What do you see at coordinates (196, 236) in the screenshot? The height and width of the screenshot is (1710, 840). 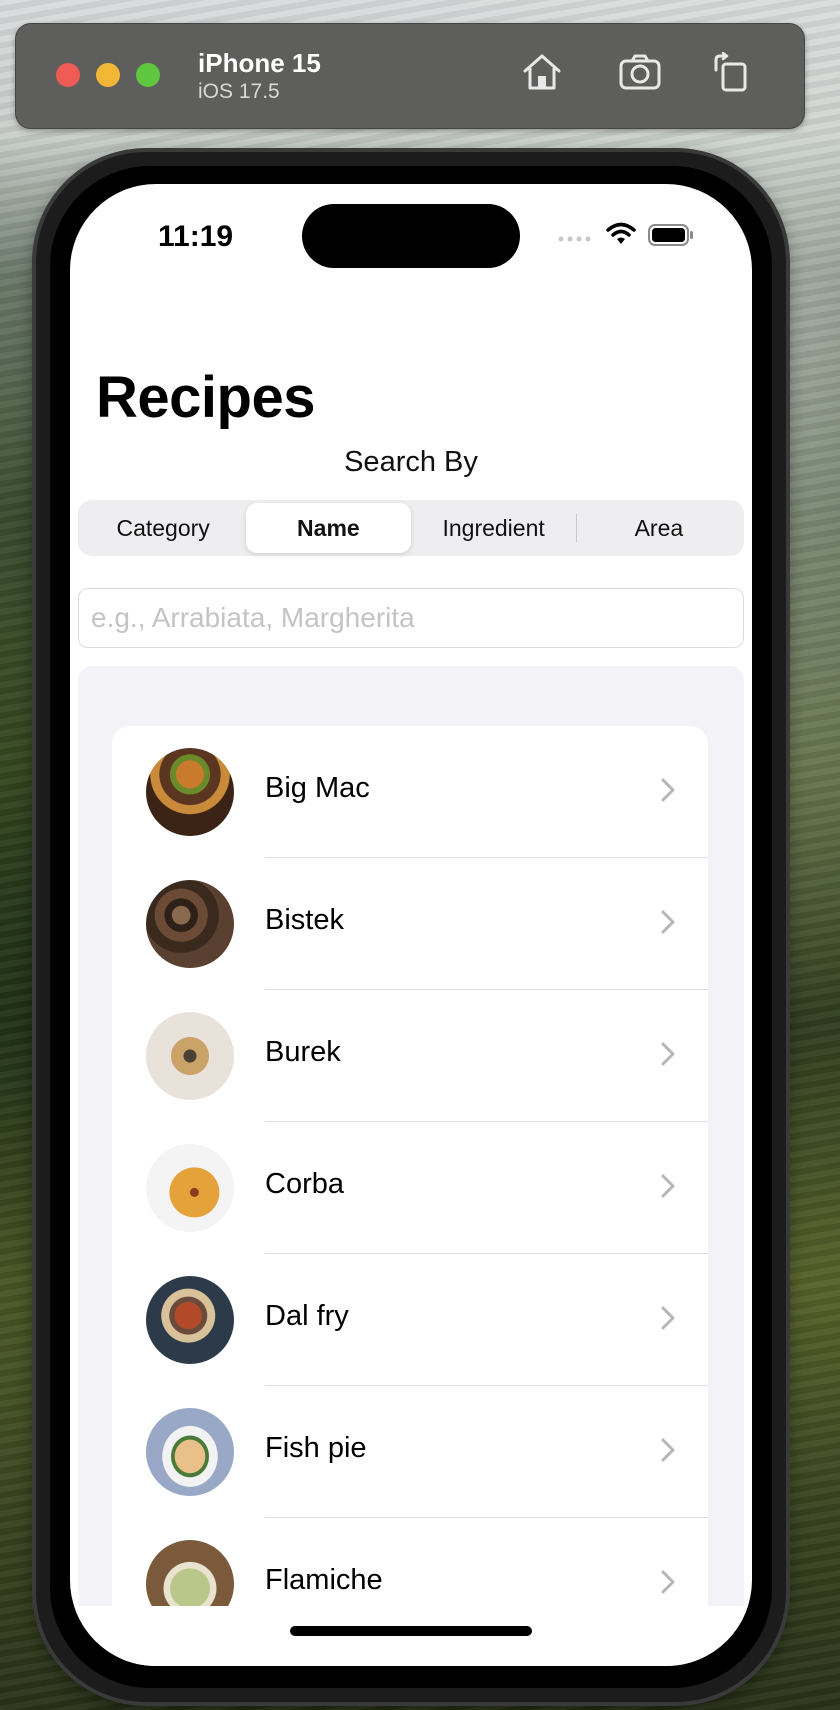 I see `status-time: 11:19` at bounding box center [196, 236].